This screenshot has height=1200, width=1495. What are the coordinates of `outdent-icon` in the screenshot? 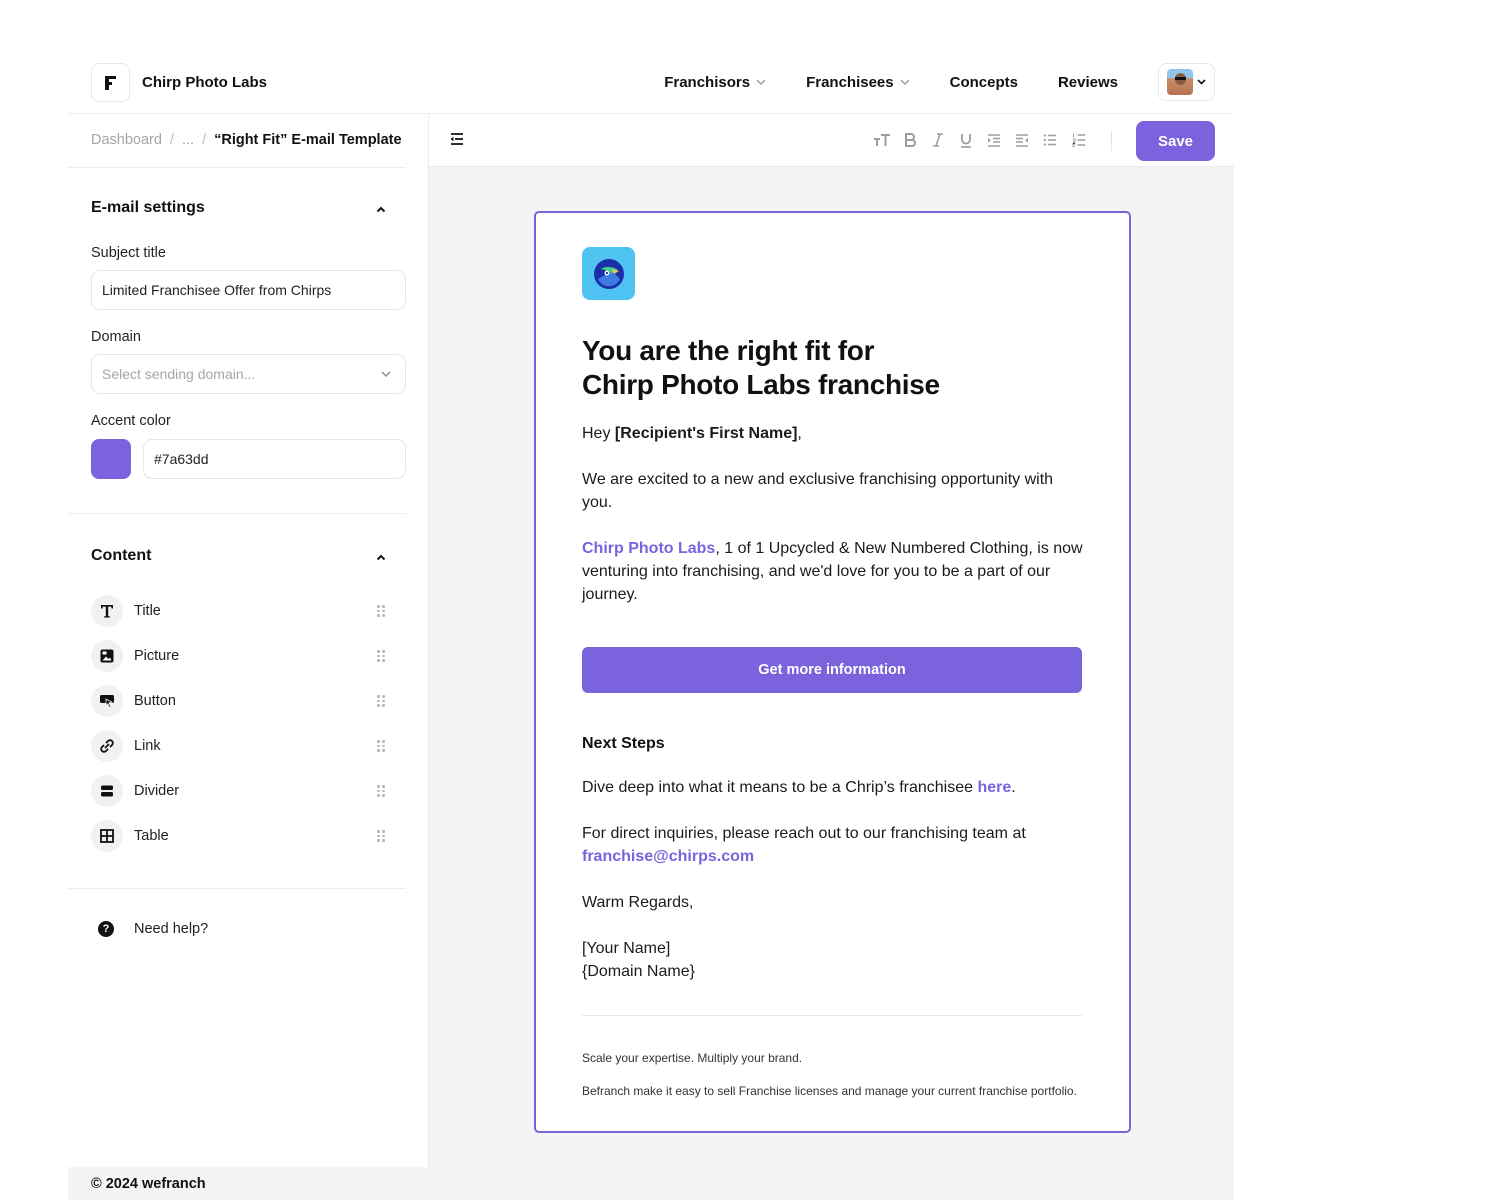 It's located at (1022, 140).